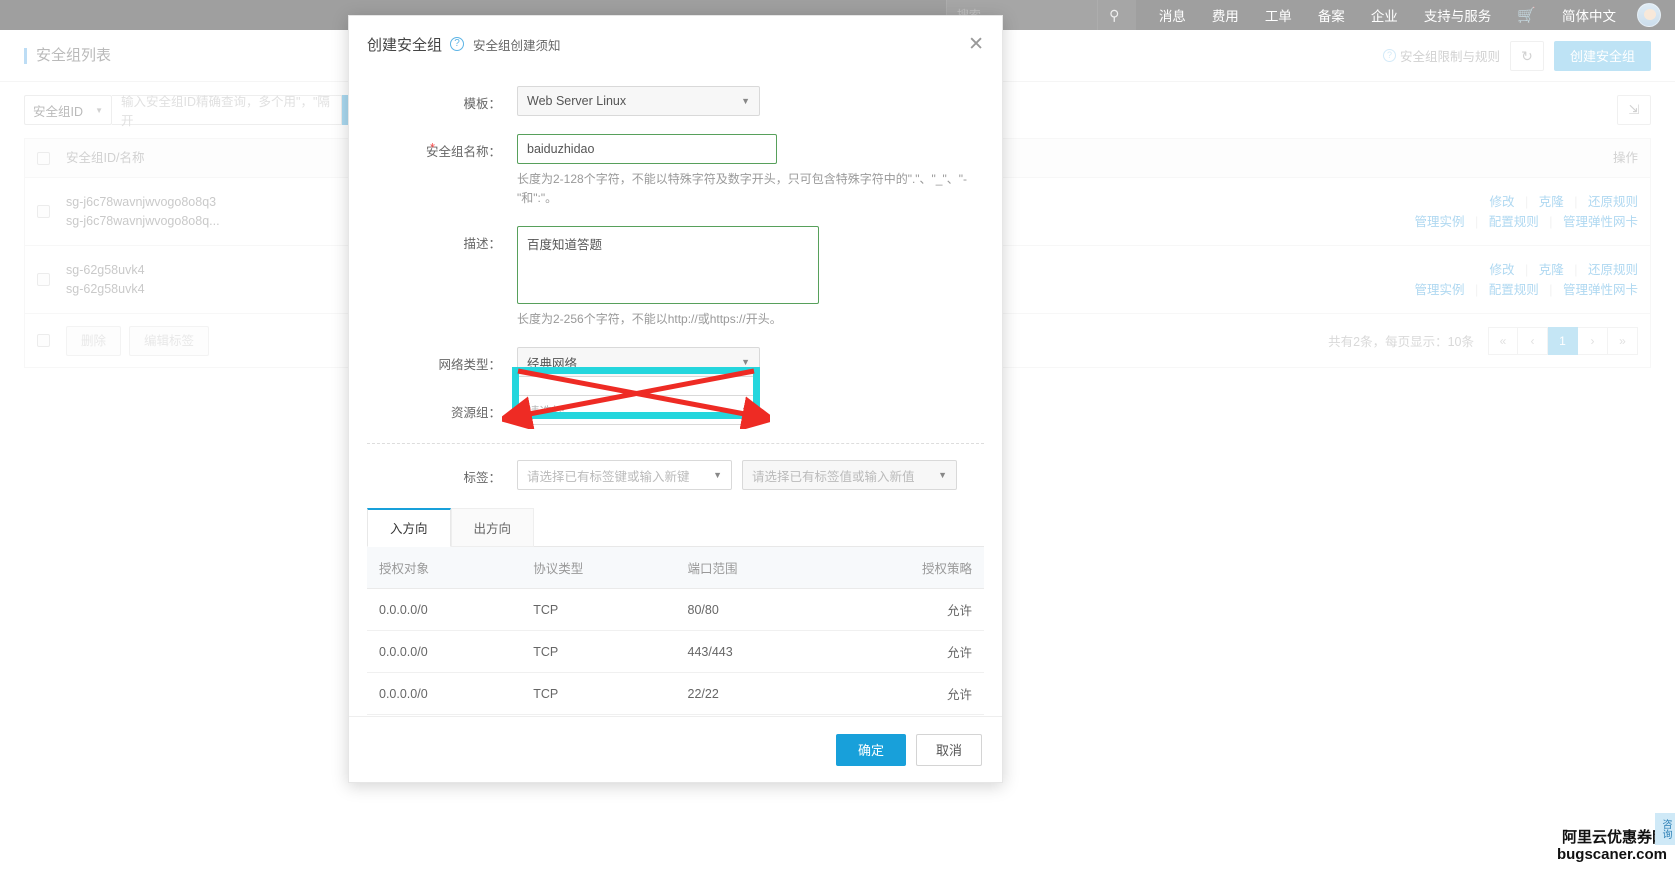 Image resolution: width=1675 pixels, height=871 pixels. Describe the element at coordinates (482, 478) in the screenshot. I see `tag-label: 标签：` at that location.